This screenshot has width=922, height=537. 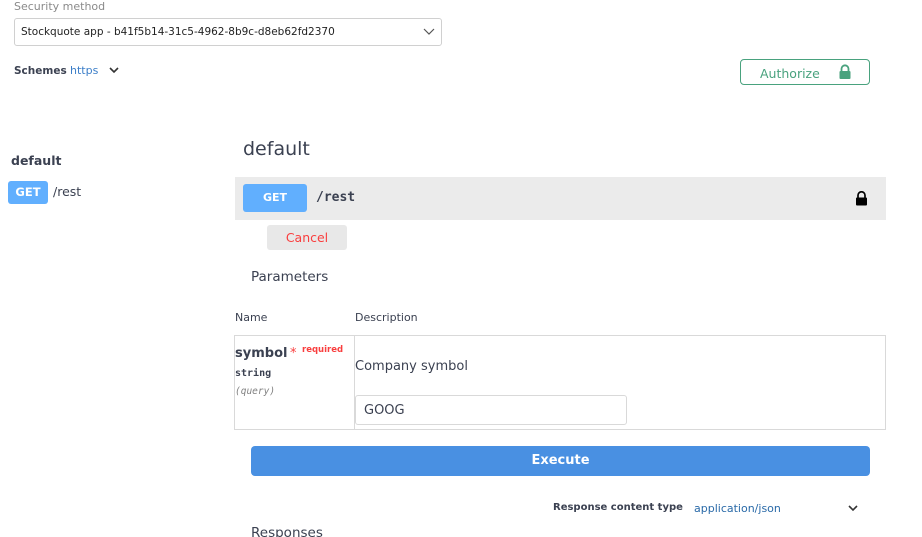 I want to click on parameters-title: Parameters, so click(x=290, y=277).